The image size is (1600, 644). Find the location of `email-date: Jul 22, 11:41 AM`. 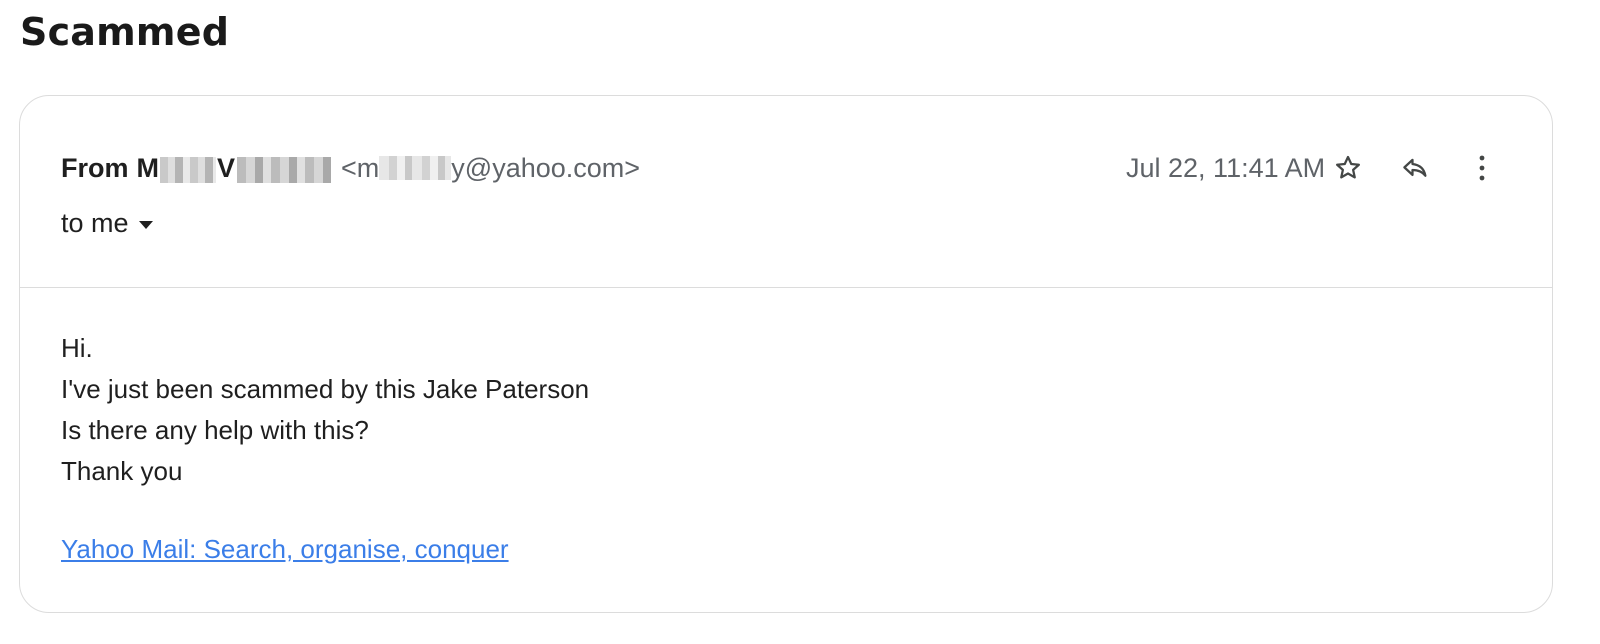

email-date: Jul 22, 11:41 AM is located at coordinates (1226, 168).